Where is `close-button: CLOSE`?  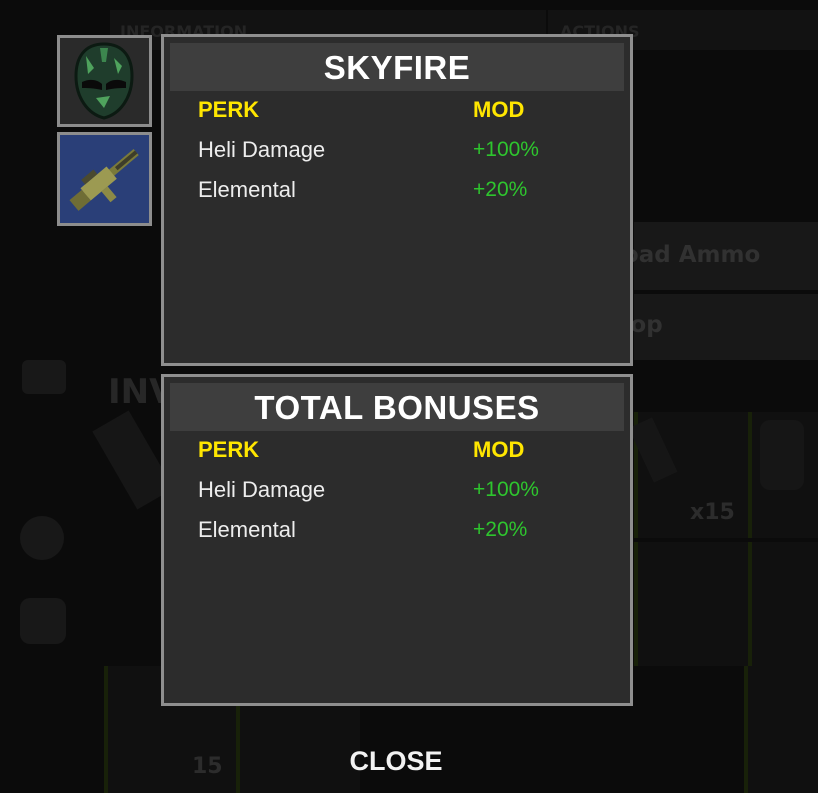 close-button: CLOSE is located at coordinates (396, 761).